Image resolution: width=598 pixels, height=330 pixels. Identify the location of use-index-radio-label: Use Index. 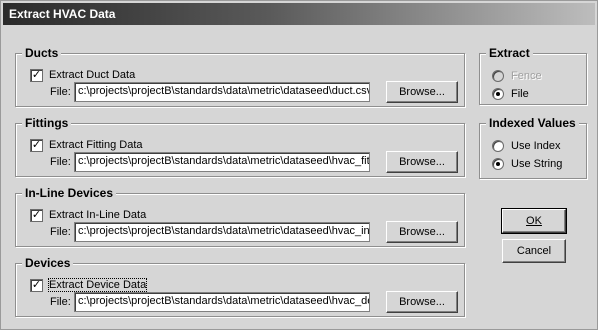
(536, 146).